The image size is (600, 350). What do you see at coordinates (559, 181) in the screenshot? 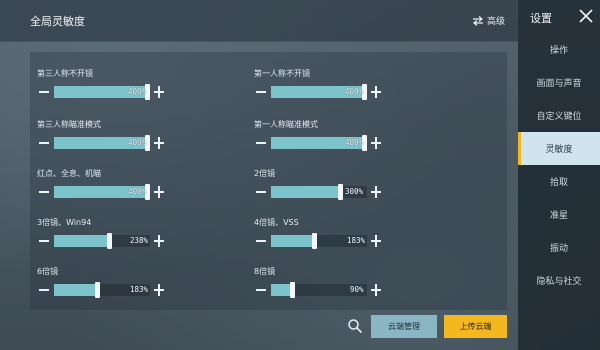
I see `sidebar-item-pickup: 拾取` at bounding box center [559, 181].